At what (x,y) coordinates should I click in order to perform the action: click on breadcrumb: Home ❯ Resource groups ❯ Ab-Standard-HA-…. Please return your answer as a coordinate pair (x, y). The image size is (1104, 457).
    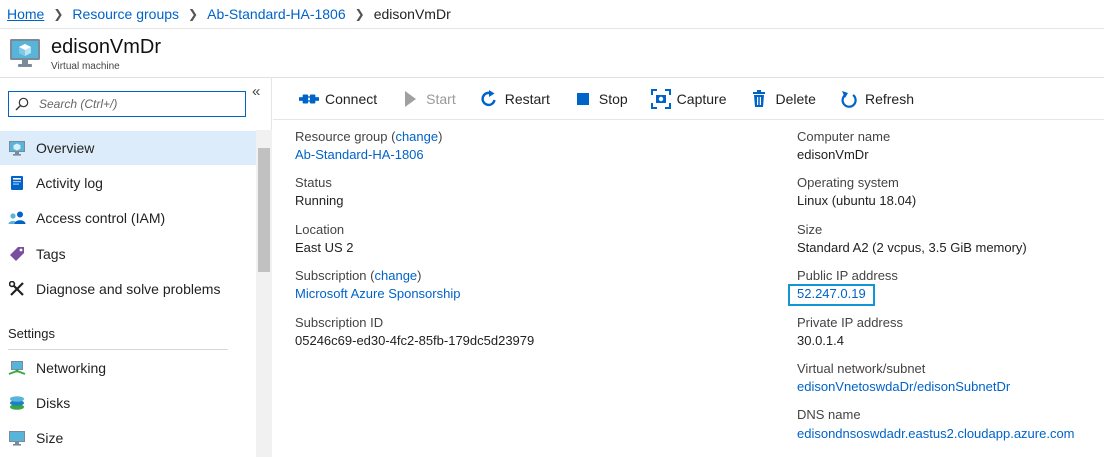
    Looking at the image, I should click on (552, 14).